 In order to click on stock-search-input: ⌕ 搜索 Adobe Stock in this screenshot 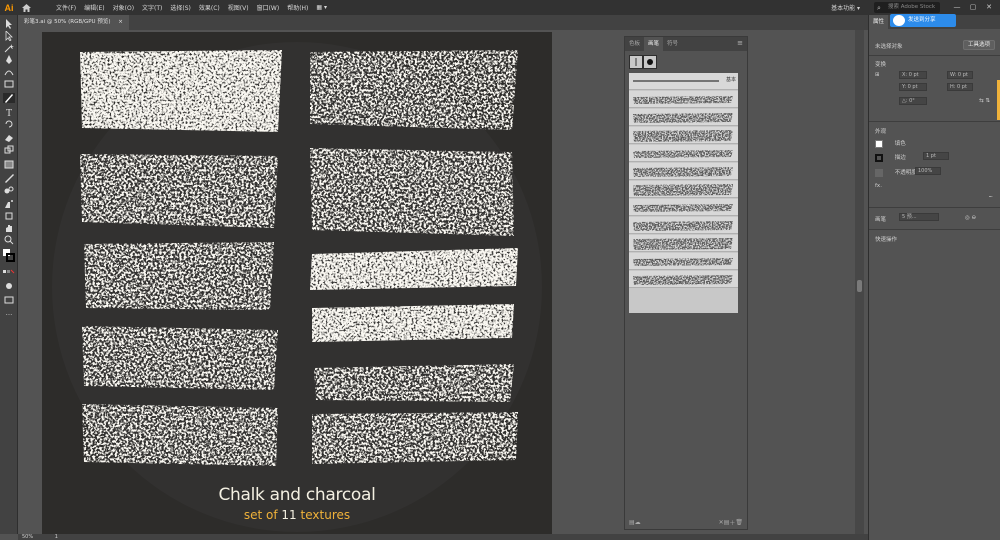, I will do `click(907, 7)`.